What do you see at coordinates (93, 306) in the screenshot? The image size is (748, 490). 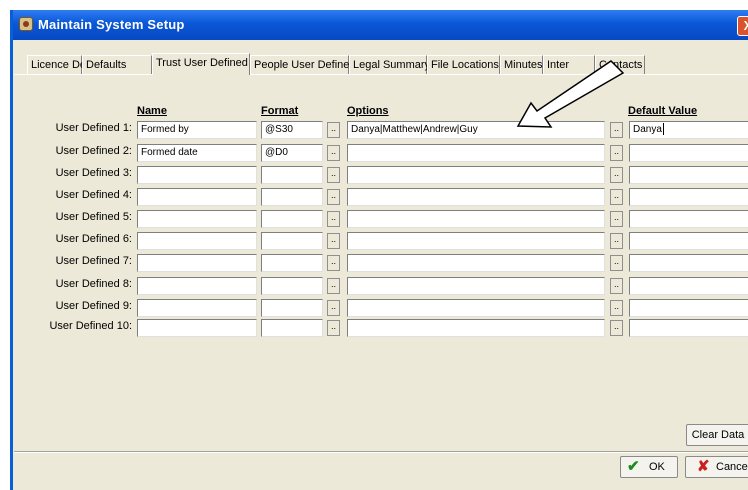 I see `row-label: User Defined 9:` at bounding box center [93, 306].